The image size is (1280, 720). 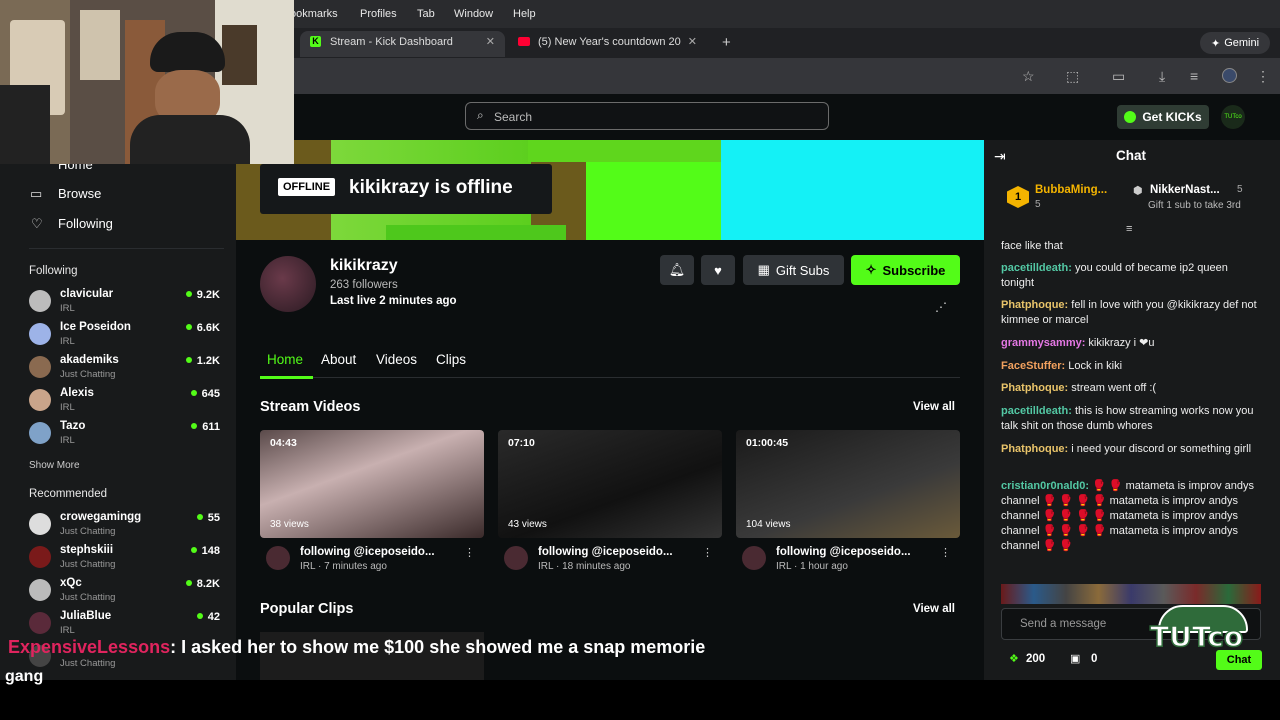 I want to click on viewer-count: 55, so click(x=208, y=518).